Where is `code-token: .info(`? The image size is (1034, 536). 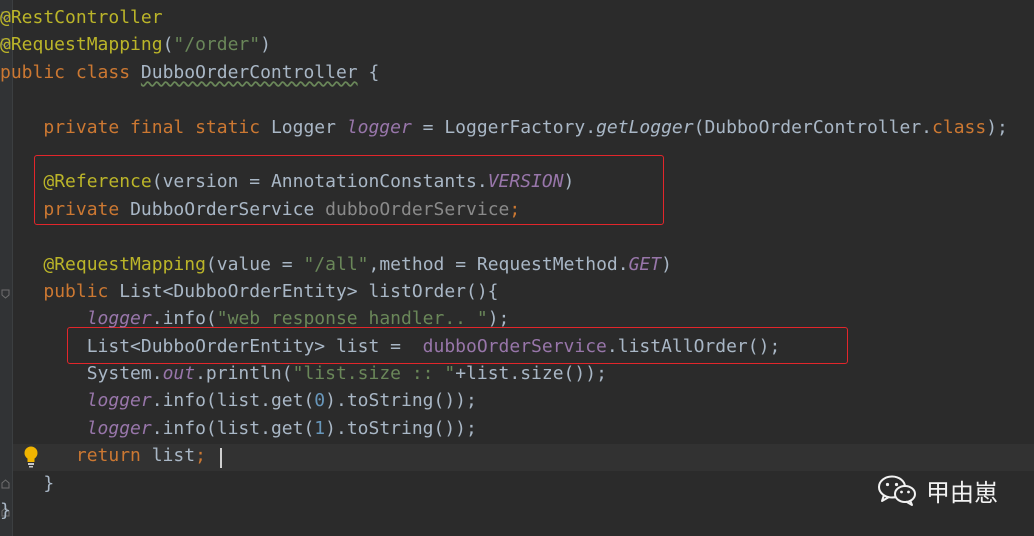
code-token: .info( is located at coordinates (184, 319).